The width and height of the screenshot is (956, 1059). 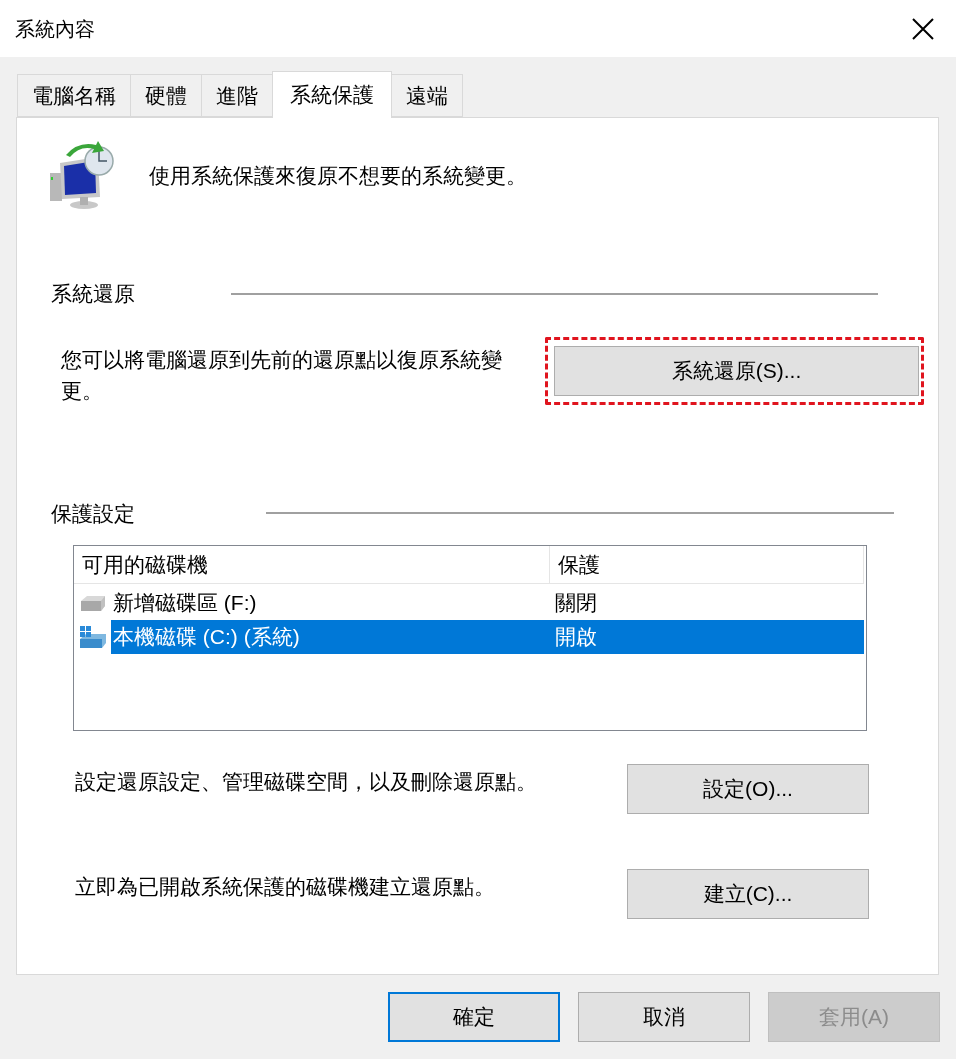 What do you see at coordinates (332, 94) in the screenshot?
I see `tab: 系統保護` at bounding box center [332, 94].